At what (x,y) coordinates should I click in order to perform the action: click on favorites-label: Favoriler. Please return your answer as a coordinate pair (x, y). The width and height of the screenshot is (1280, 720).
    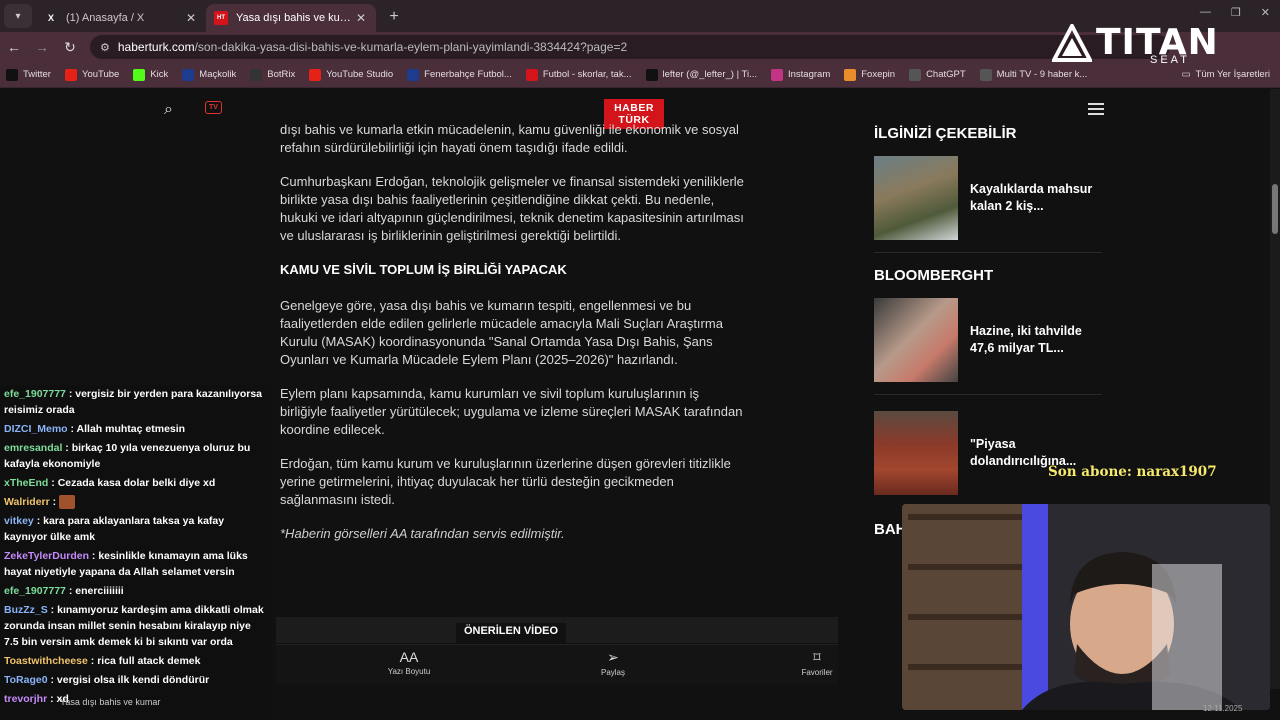
    Looking at the image, I should click on (817, 672).